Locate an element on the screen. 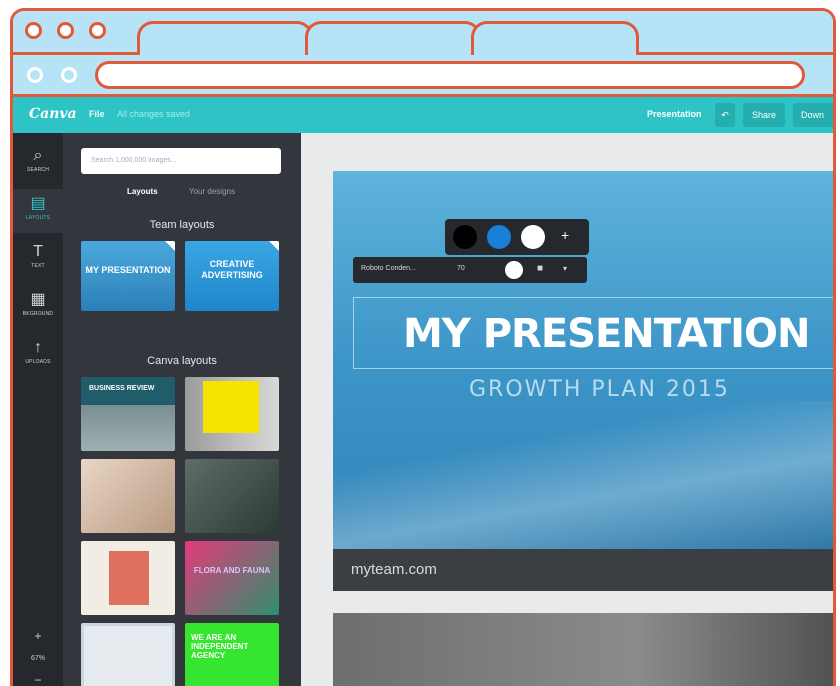 The width and height of the screenshot is (840, 686). upload-icon: ↑ is located at coordinates (38, 347).